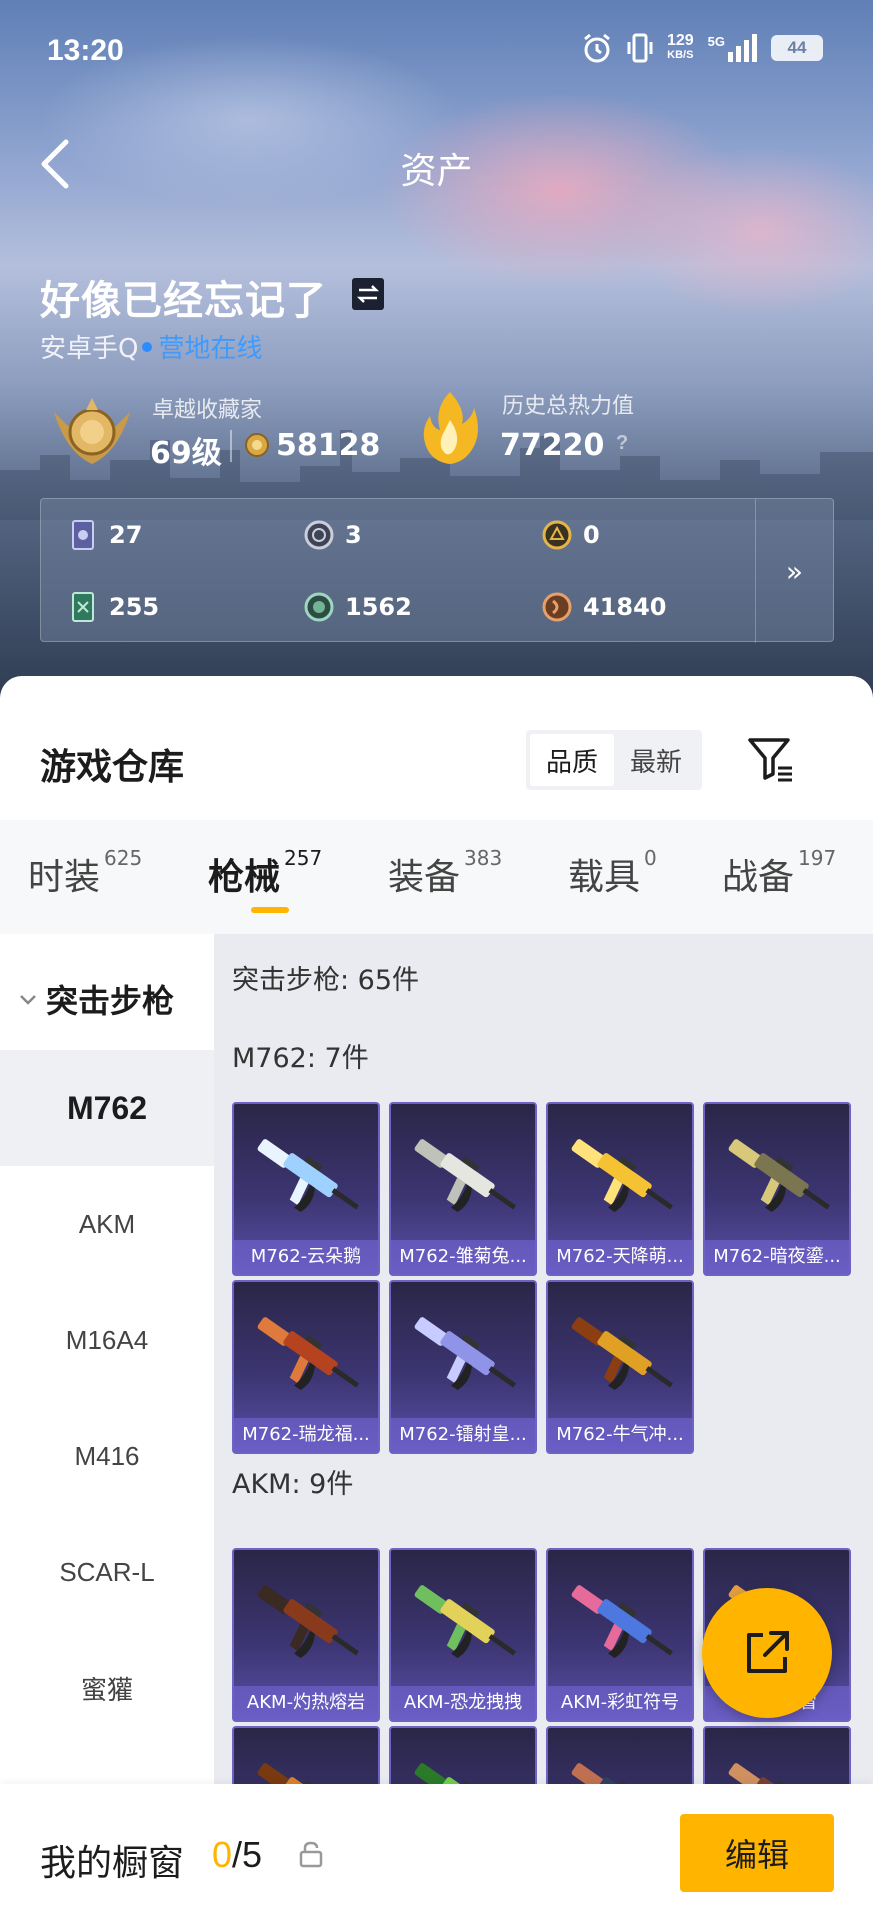  What do you see at coordinates (270, 910) in the screenshot?
I see `active-tab-indicator` at bounding box center [270, 910].